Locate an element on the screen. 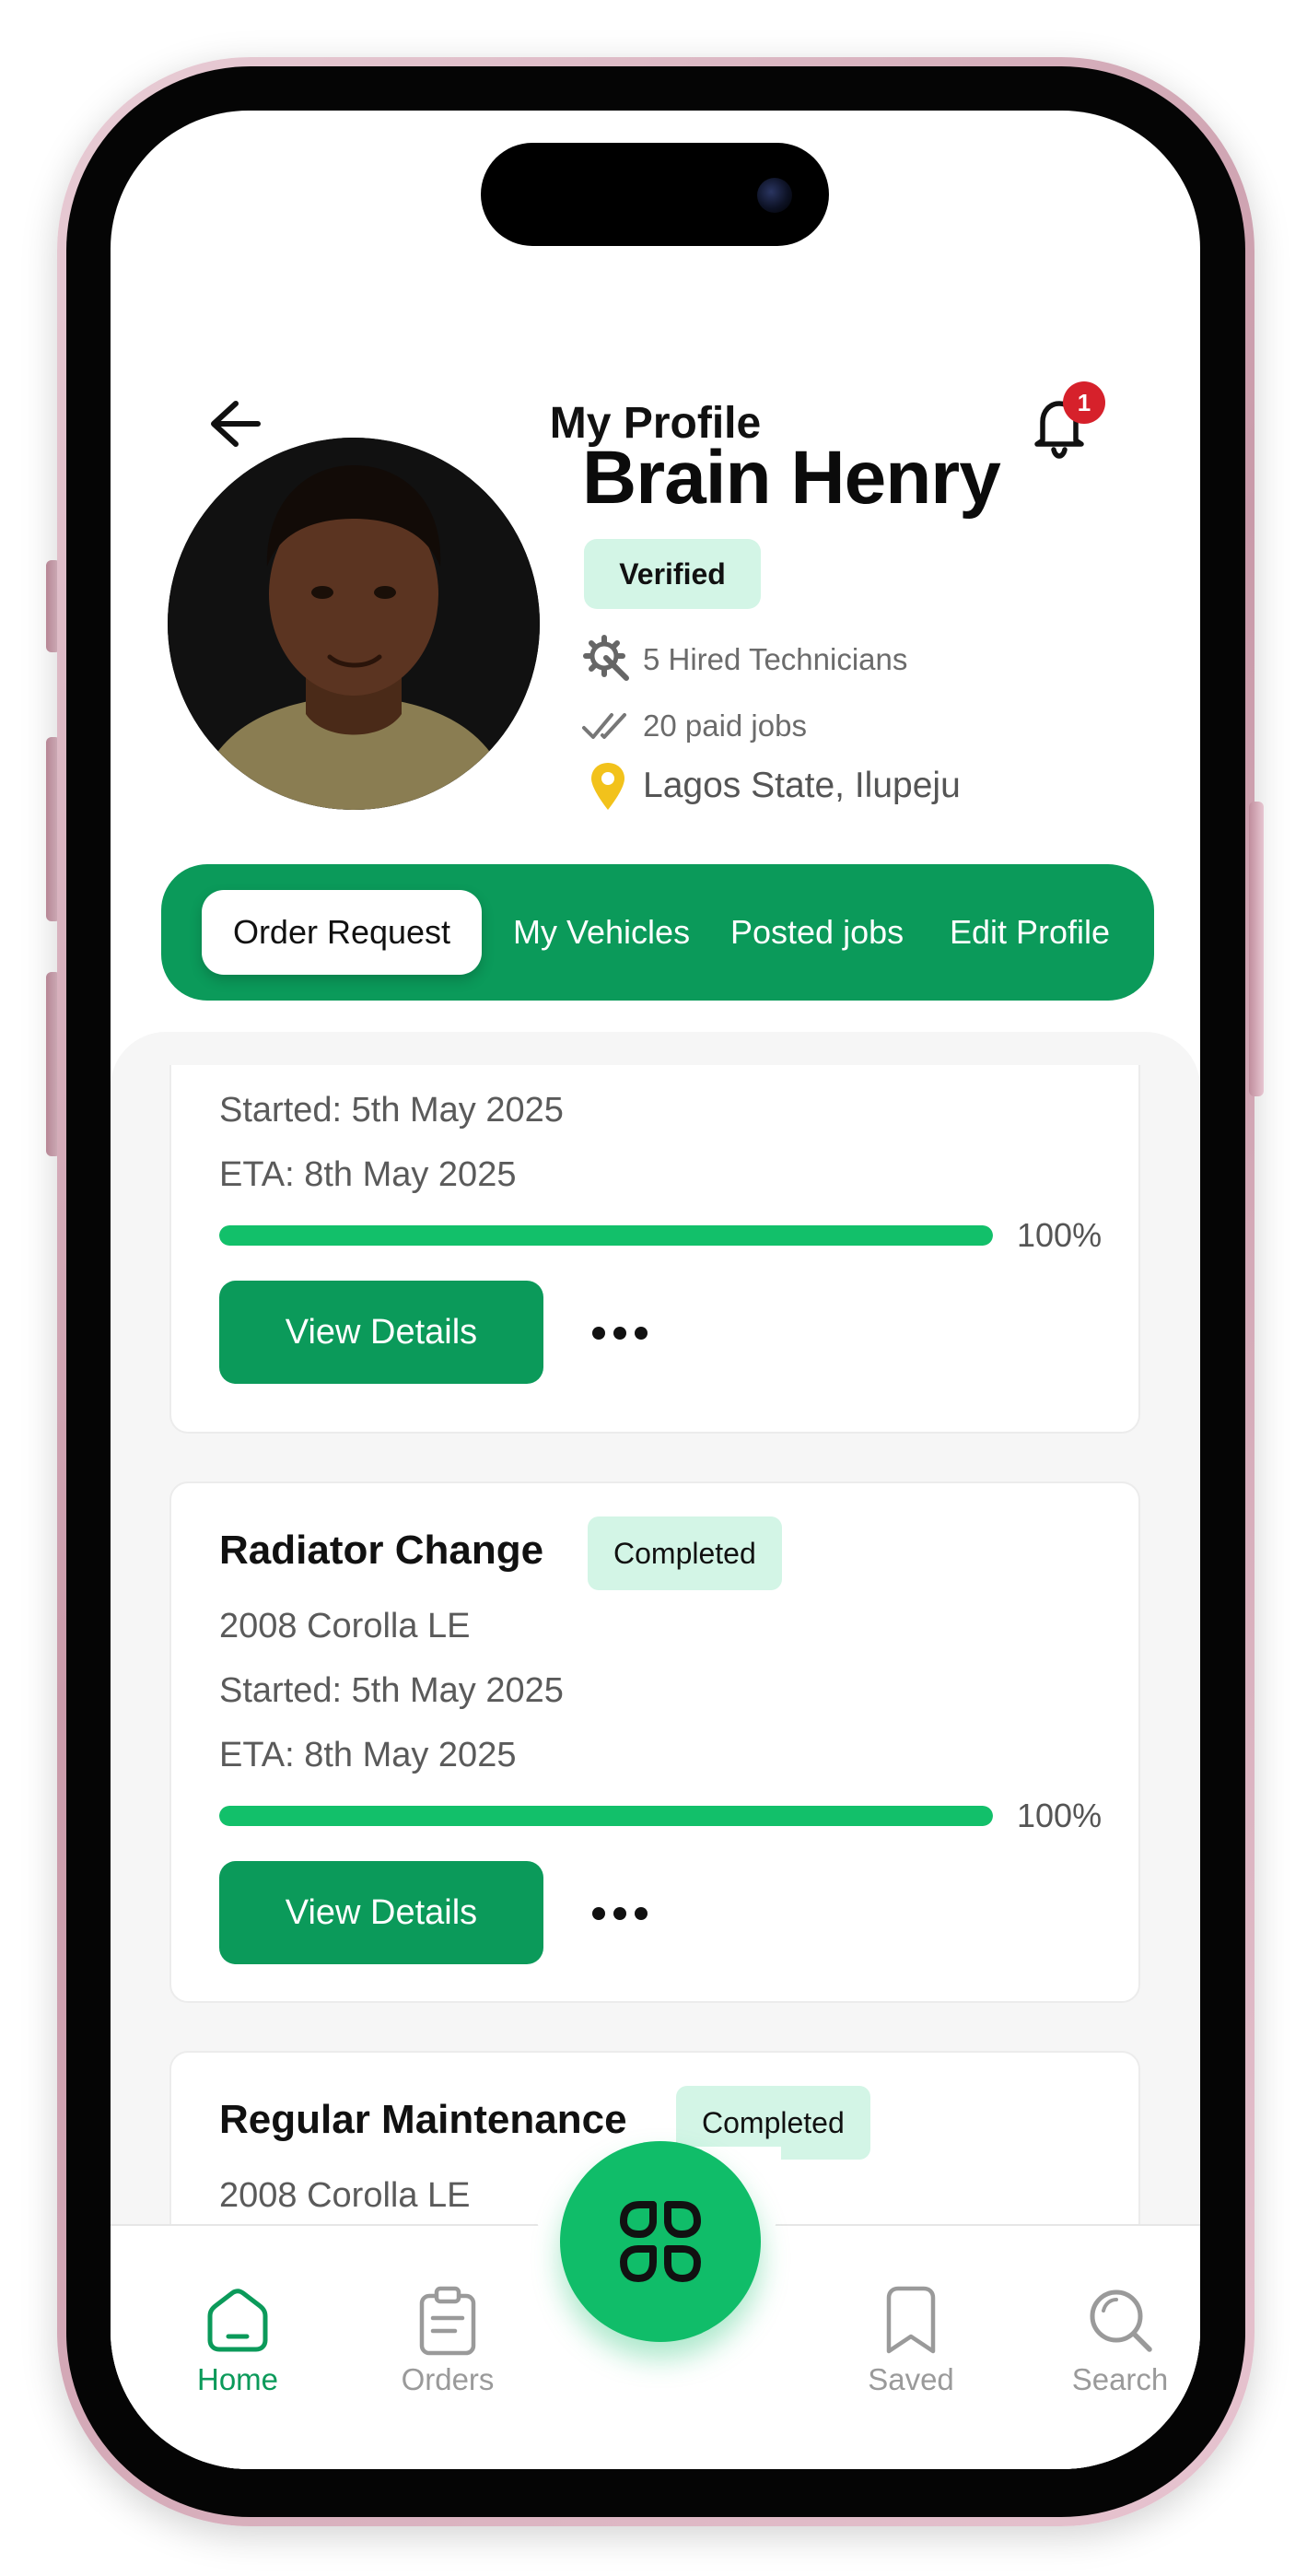  tab-my-vehicles: My Vehicles is located at coordinates (601, 932).